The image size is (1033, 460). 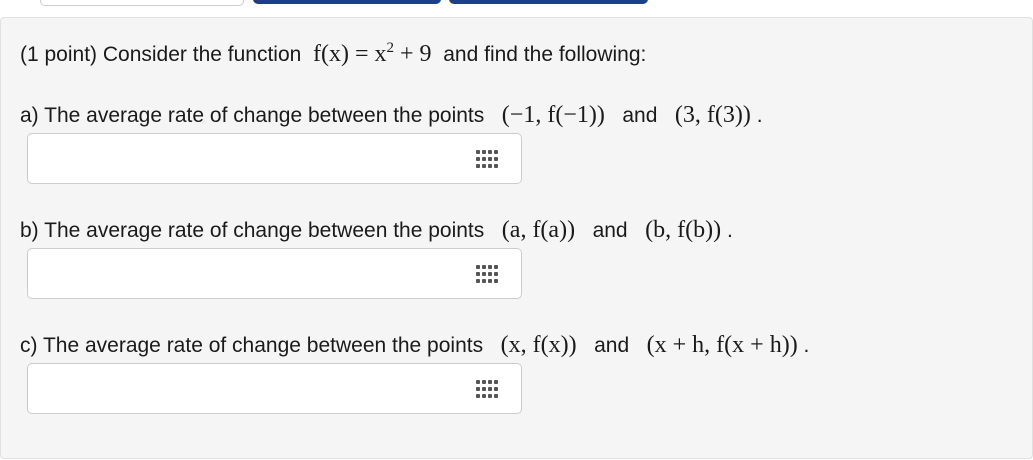 I want to click on tab-inactive, so click(x=142, y=3).